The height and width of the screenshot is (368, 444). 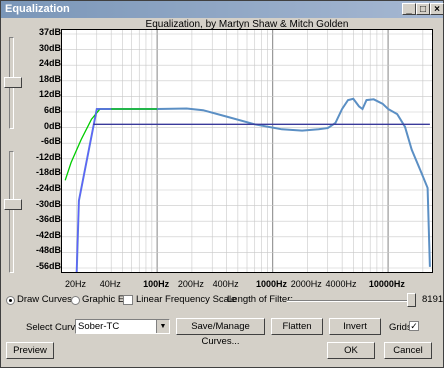 What do you see at coordinates (122, 326) in the screenshot?
I see `select-curve-dropdown: Sober-TC ▼` at bounding box center [122, 326].